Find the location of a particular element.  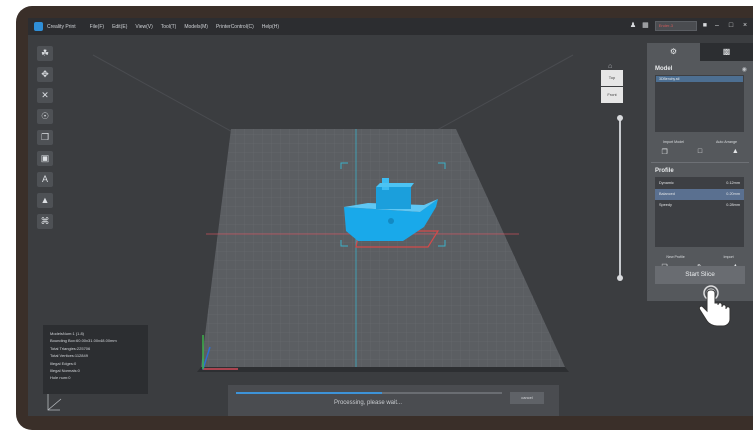

split-tool-icon: ⌘ is located at coordinates (45, 221).